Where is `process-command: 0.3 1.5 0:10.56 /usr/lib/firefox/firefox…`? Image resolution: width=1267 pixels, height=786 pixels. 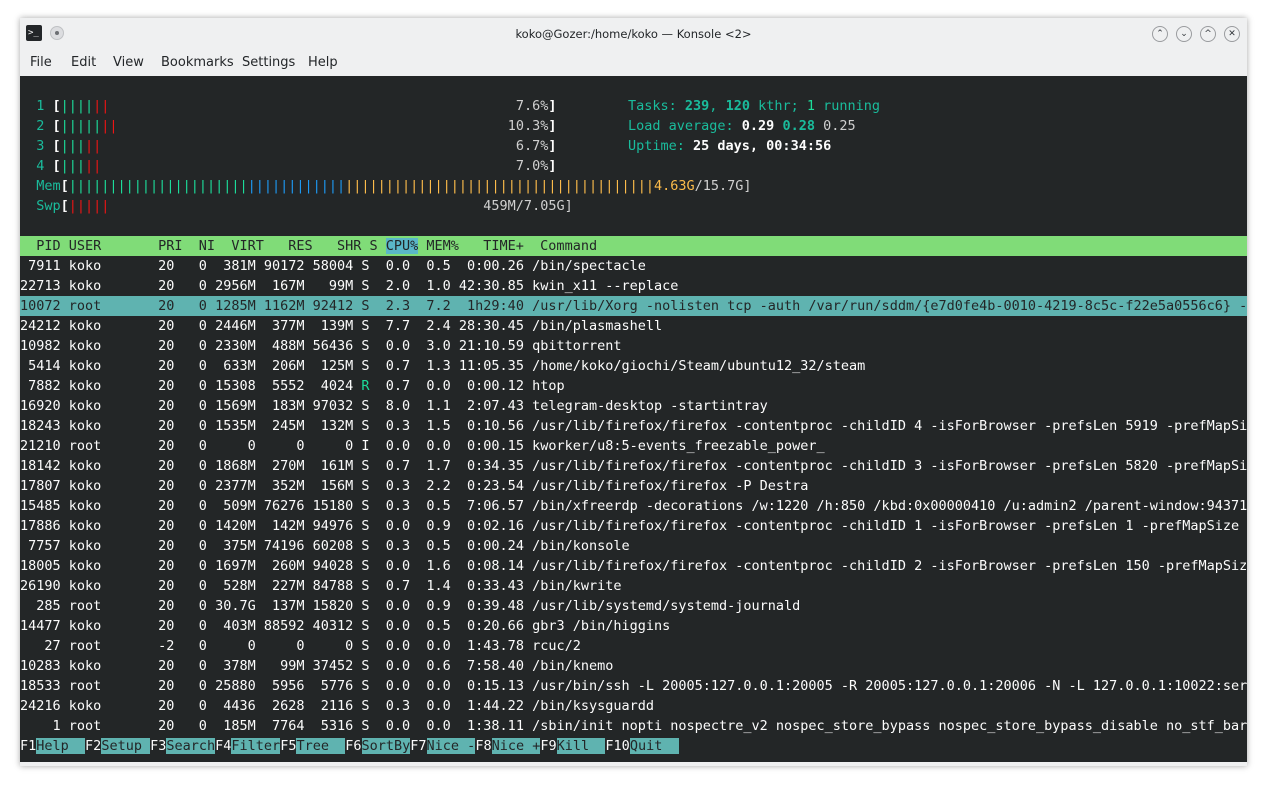
process-command: 0.3 1.5 0:10.56 /usr/lib/firefox/firefox… is located at coordinates (808, 426).